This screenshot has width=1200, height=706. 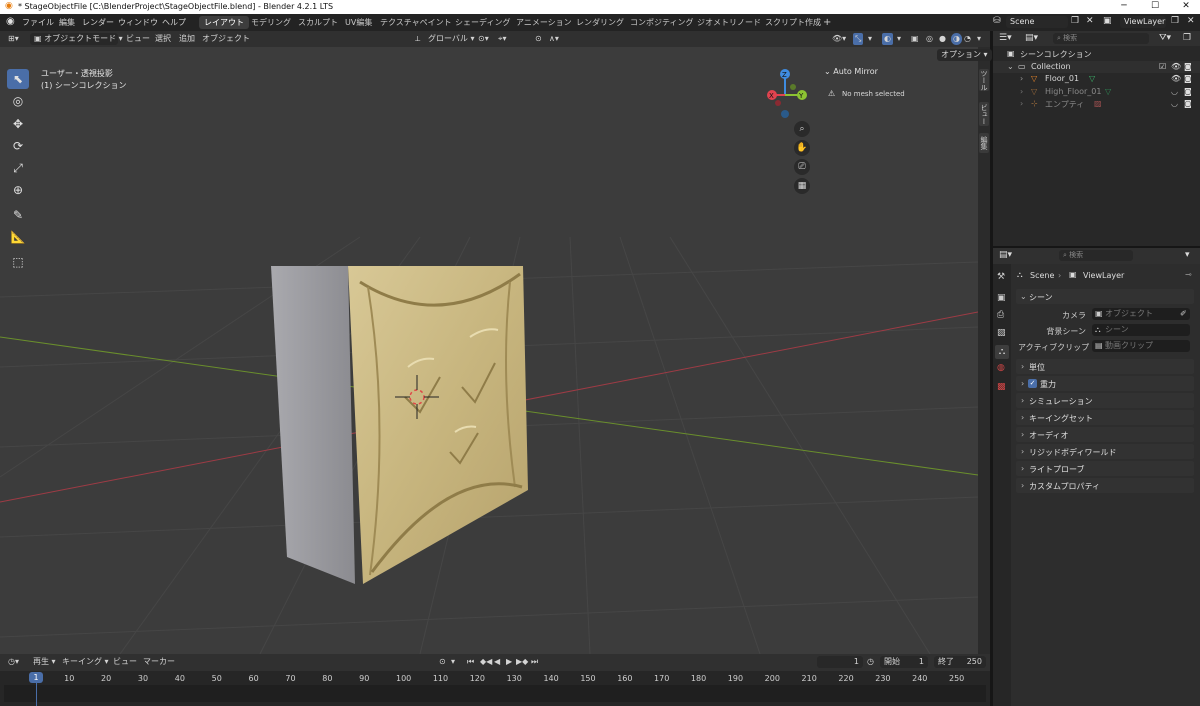 What do you see at coordinates (1174, 91) in the screenshot?
I see `eye-hidden-icon: ◡` at bounding box center [1174, 91].